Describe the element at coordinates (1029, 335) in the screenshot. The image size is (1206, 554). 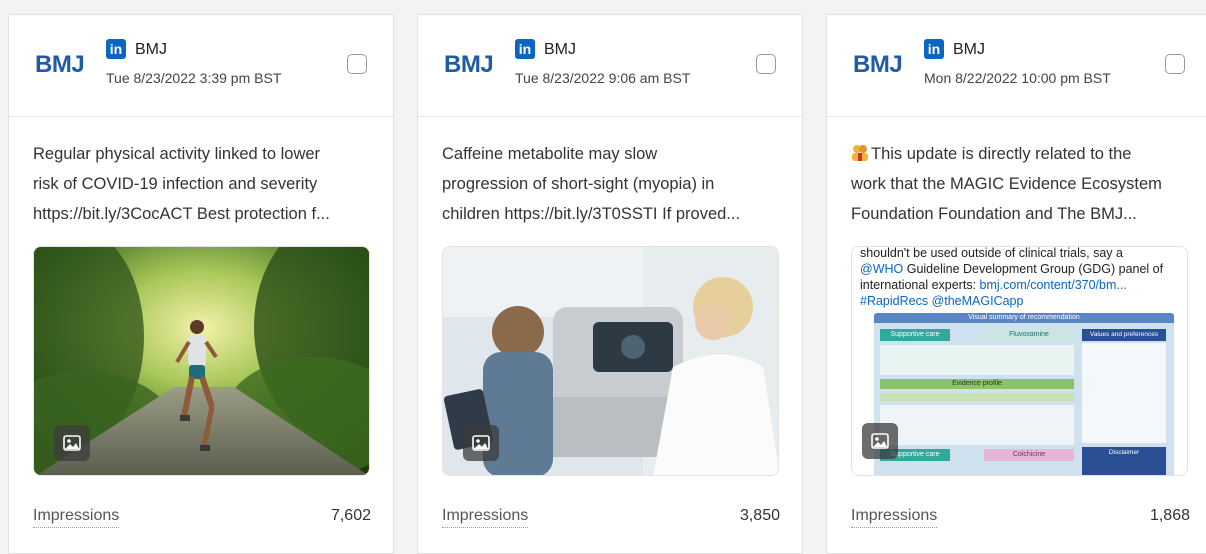
I see `infographic-header: Fluvoxamine` at that location.